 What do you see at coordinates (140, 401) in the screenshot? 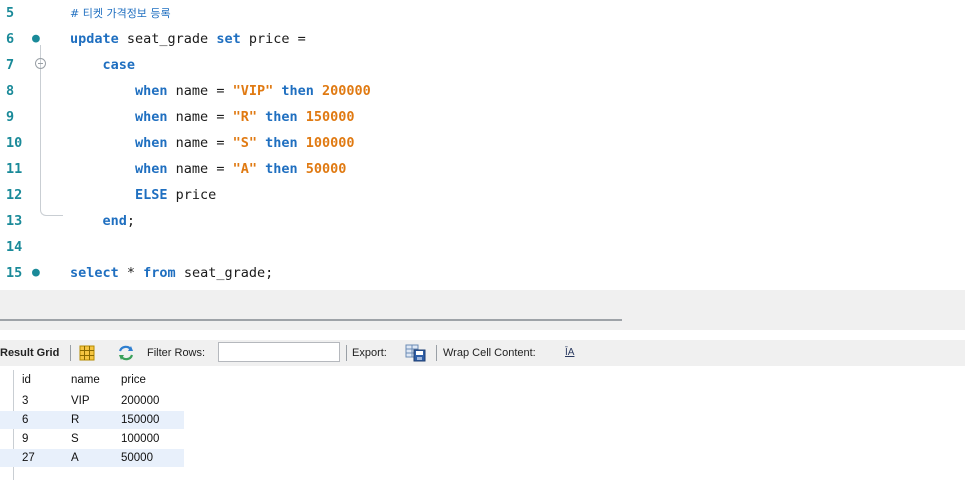
I see `cell-price: 200000` at bounding box center [140, 401].